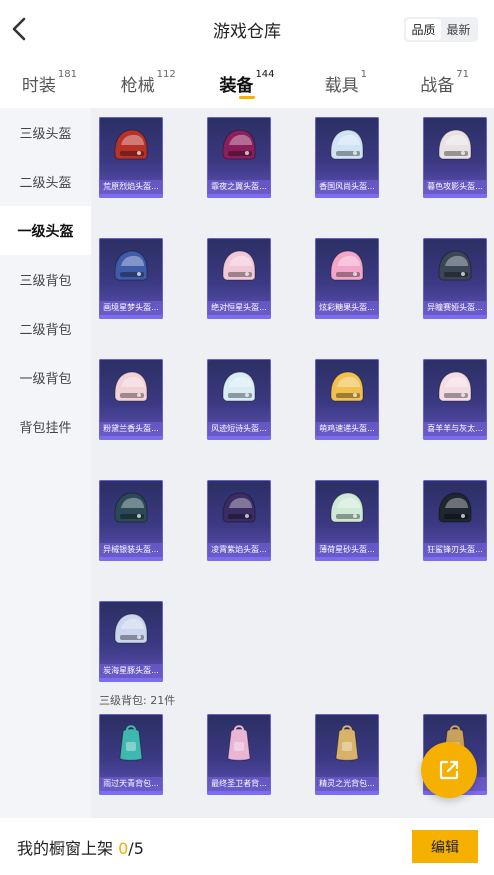 The height and width of the screenshot is (875, 494). Describe the element at coordinates (45, 181) in the screenshot. I see `sidebar-item-level2-helmet: 二级头盔` at that location.